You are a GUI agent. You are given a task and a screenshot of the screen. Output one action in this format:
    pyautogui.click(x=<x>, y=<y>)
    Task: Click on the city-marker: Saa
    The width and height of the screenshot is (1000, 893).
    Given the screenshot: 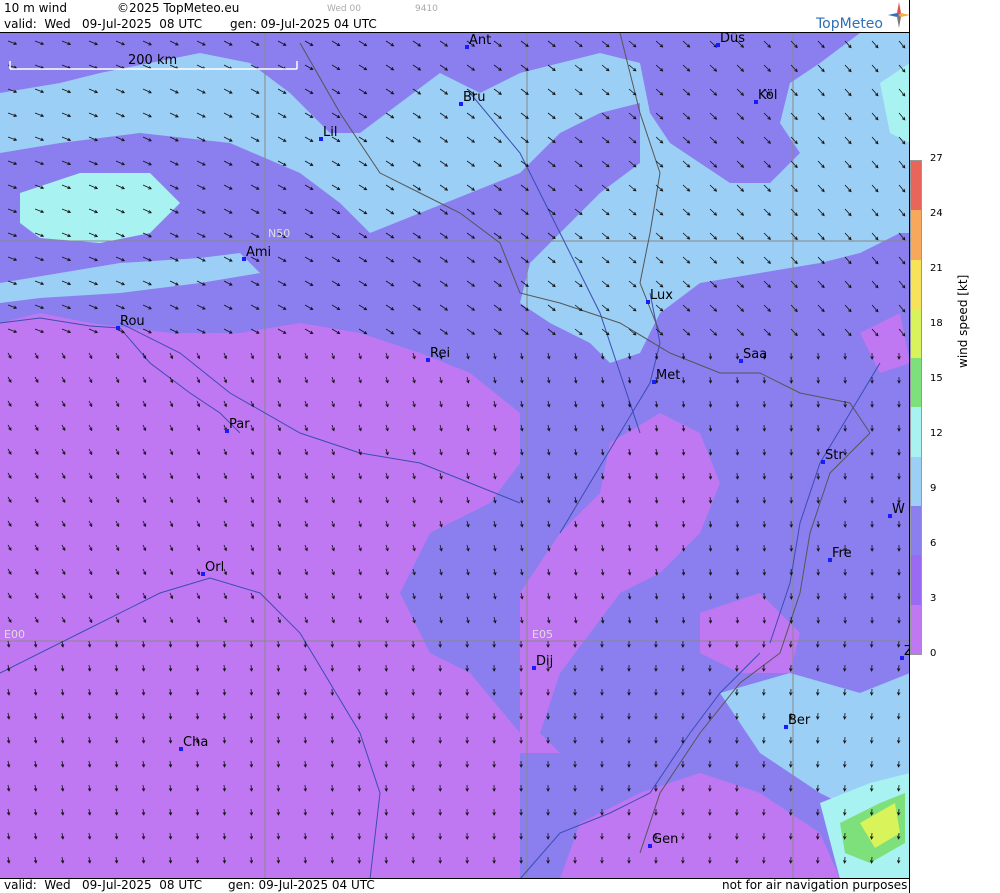 What is the action you would take?
    pyautogui.click(x=753, y=355)
    